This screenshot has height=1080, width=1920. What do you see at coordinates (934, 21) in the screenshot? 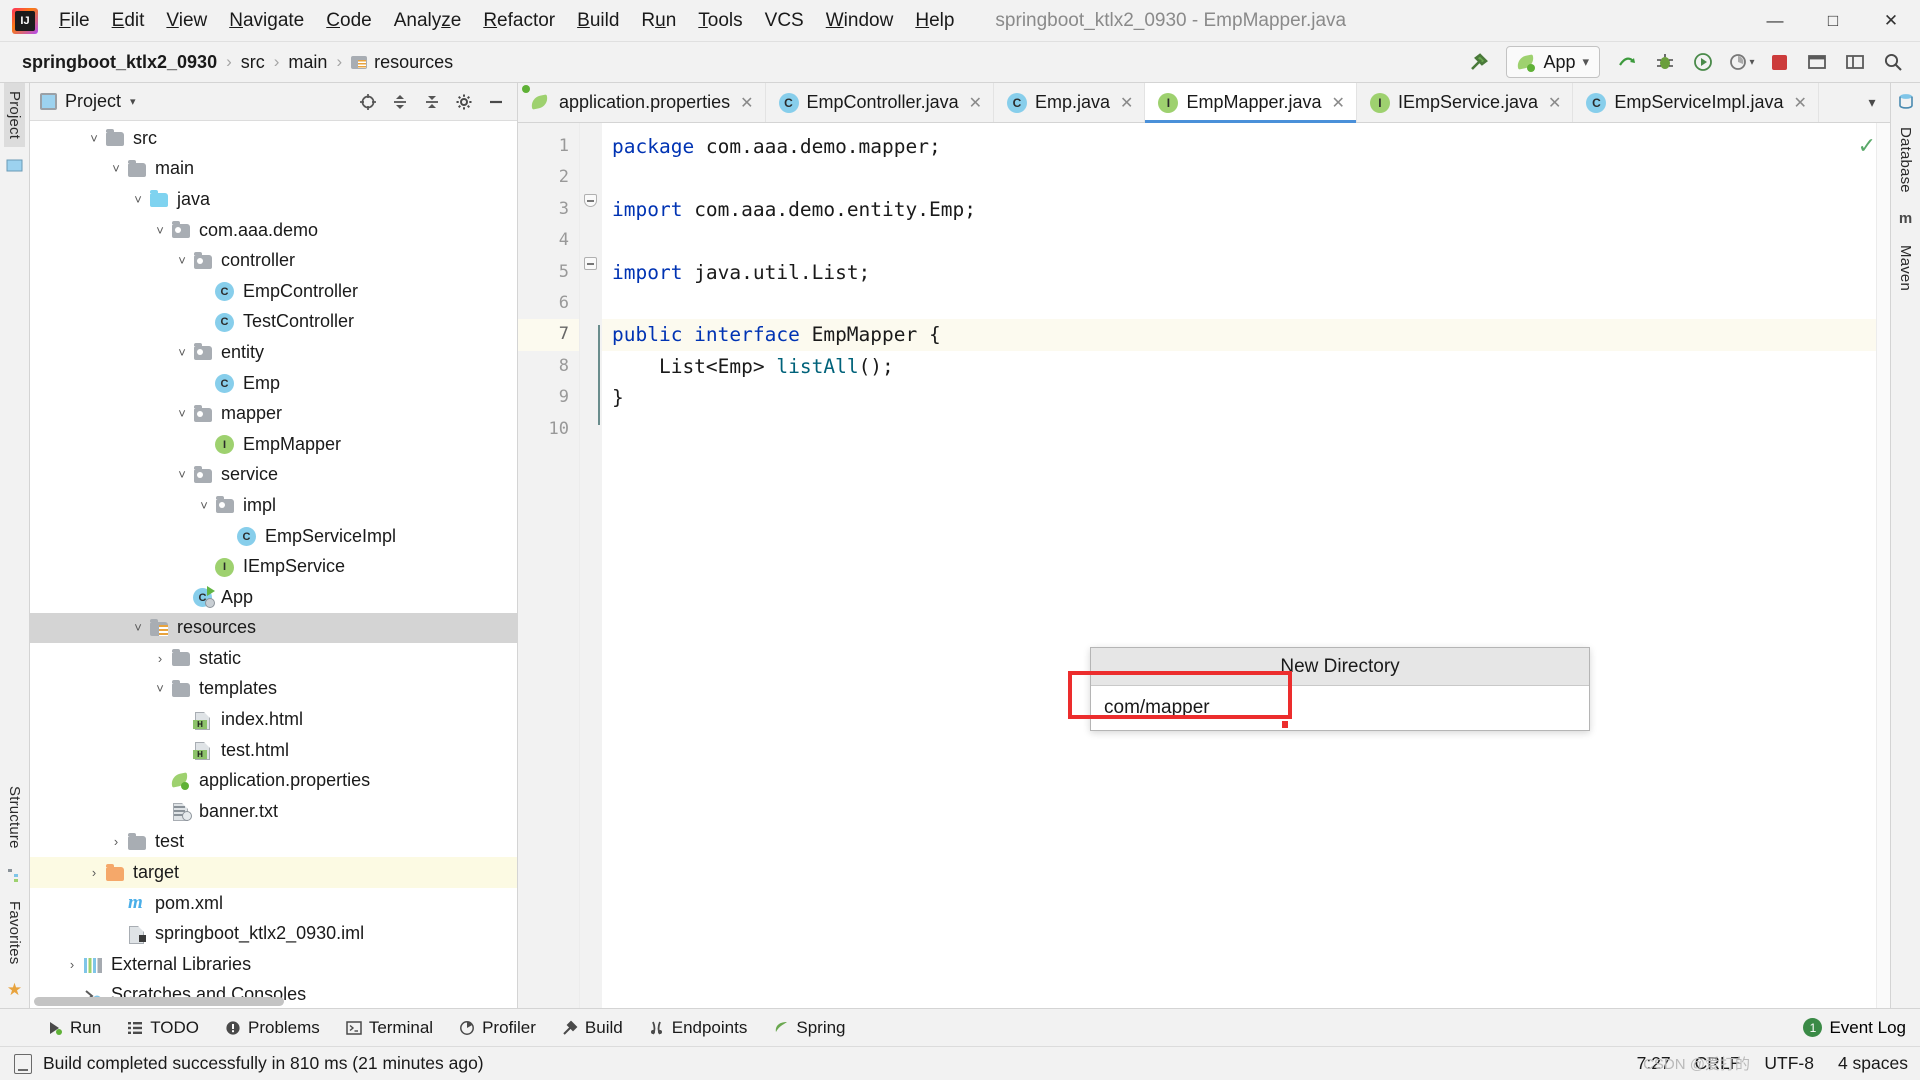
I see `menu-help: Help` at bounding box center [934, 21].